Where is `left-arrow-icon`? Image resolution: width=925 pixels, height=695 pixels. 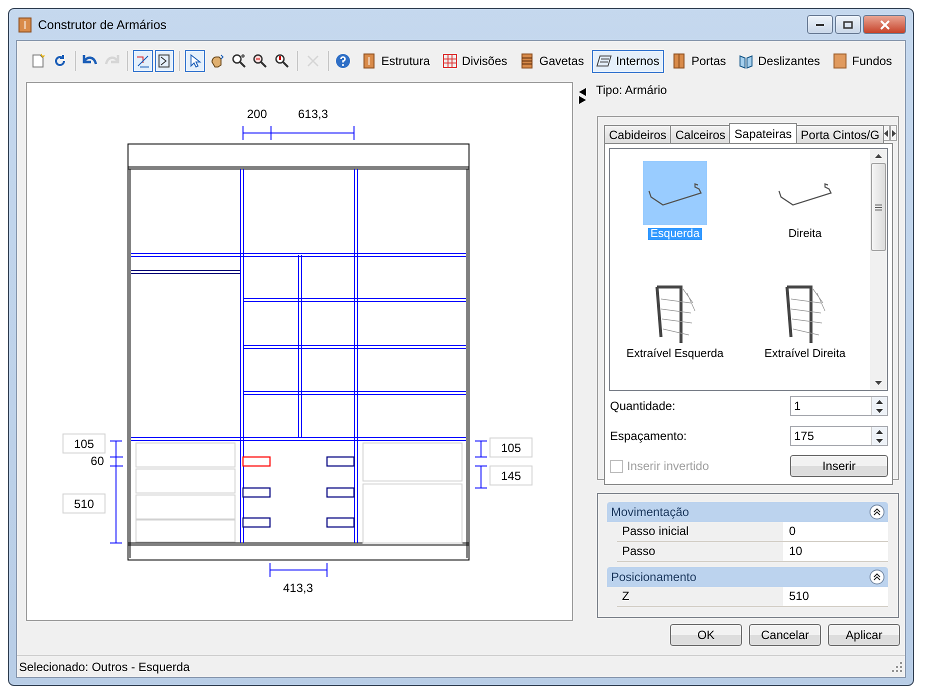 left-arrow-icon is located at coordinates (887, 133).